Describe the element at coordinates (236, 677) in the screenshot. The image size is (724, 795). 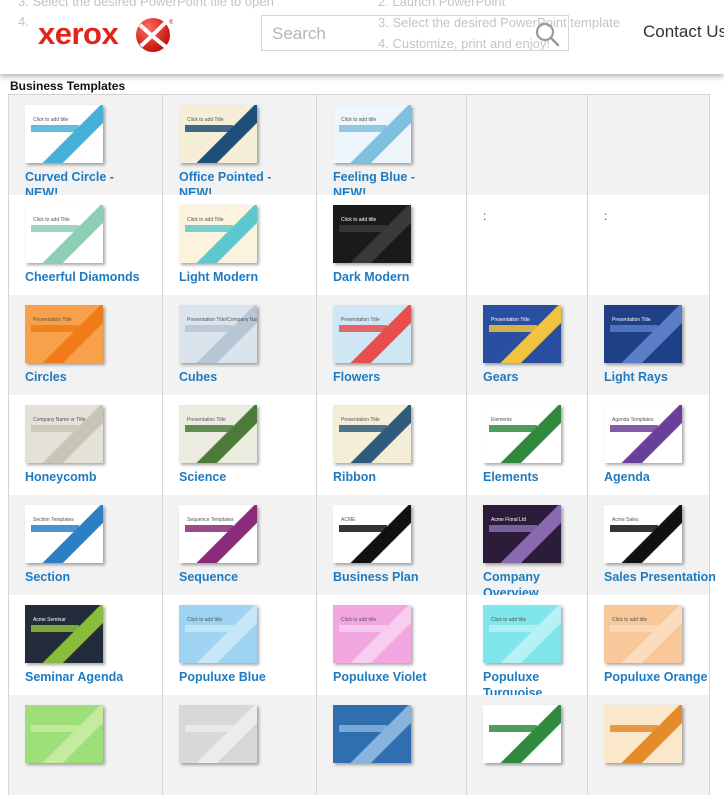
I see `template-link: Populuxe Blue` at that location.